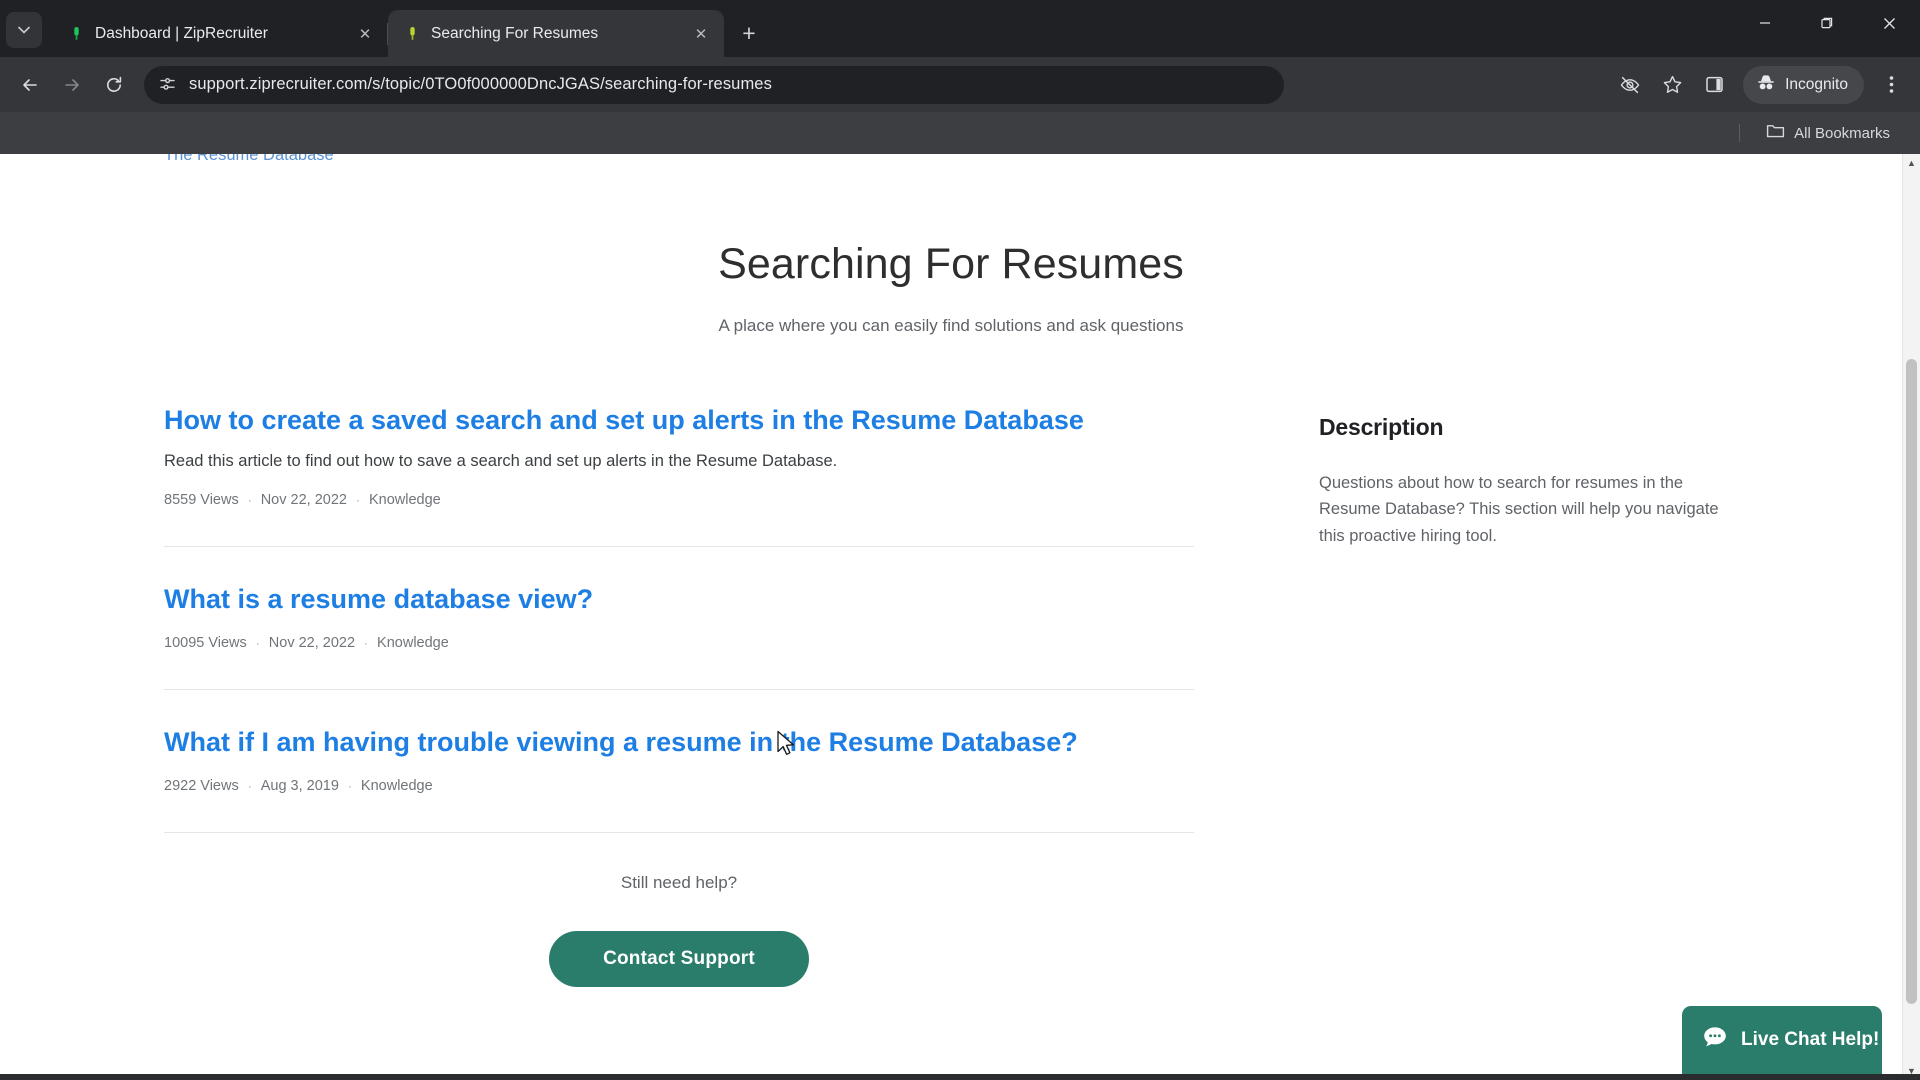  What do you see at coordinates (1911, 163) in the screenshot?
I see `scroll-up-button: ▲` at bounding box center [1911, 163].